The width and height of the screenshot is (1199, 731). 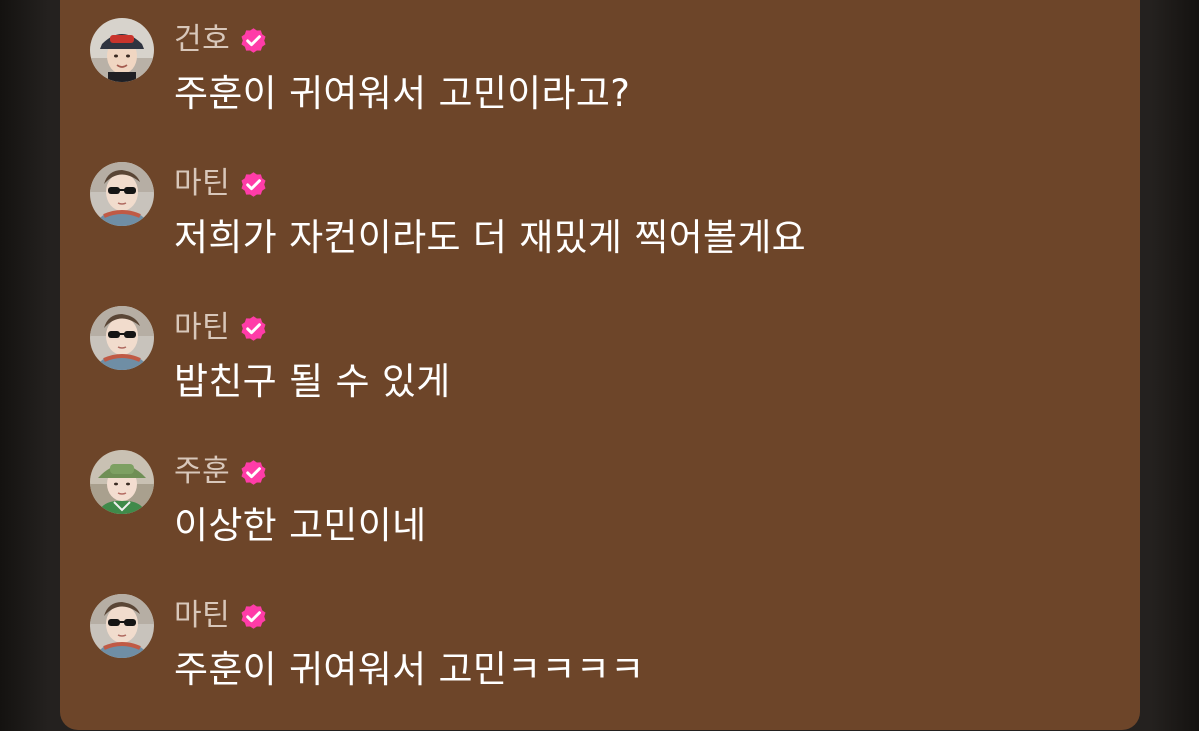 What do you see at coordinates (590, 366) in the screenshot?
I see `chat-message: 마틴 밥친구 될 수 있게` at bounding box center [590, 366].